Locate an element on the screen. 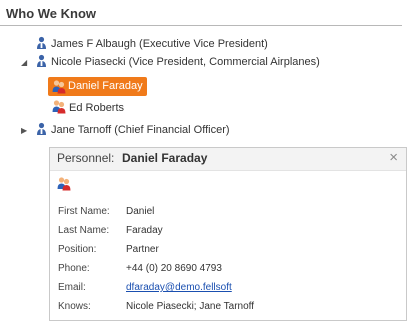  panel-title: Who We Know is located at coordinates (51, 13).